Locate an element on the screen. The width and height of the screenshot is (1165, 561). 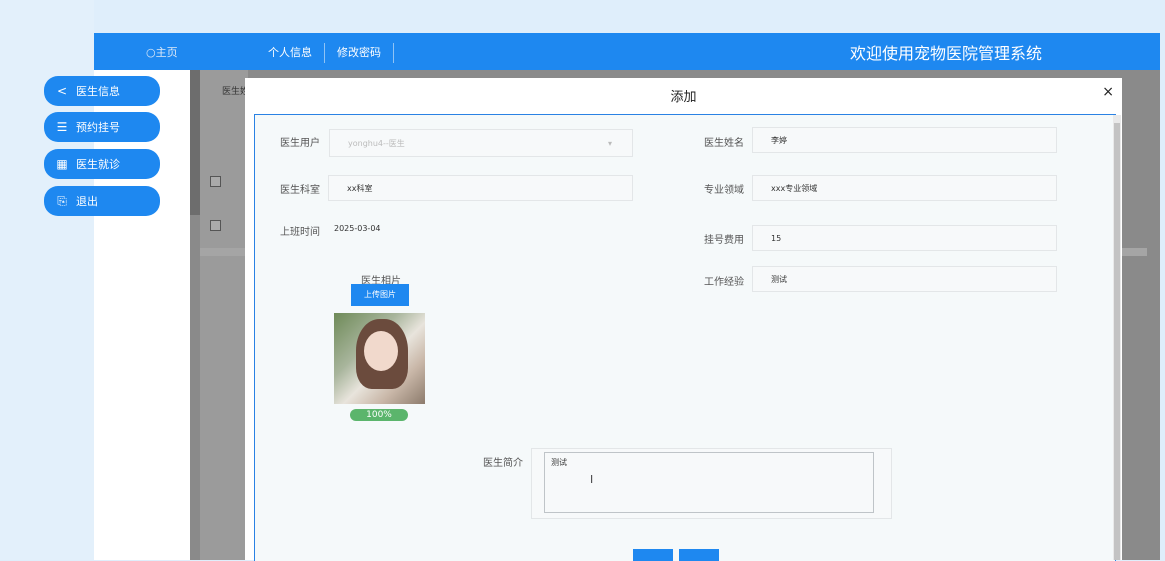
background-scrollbar is located at coordinates (195, 142).